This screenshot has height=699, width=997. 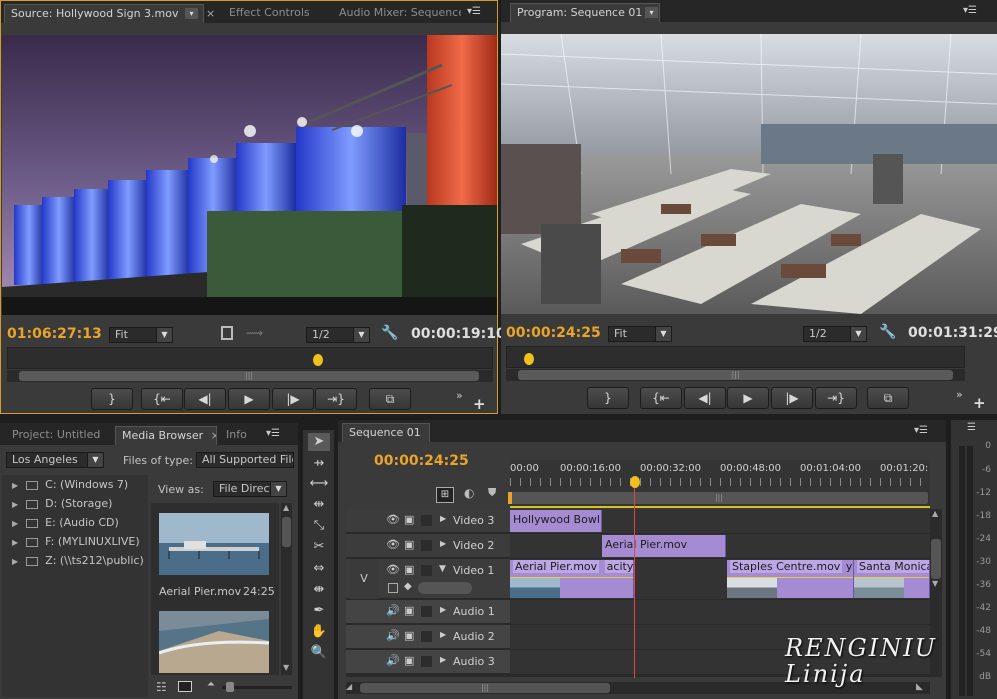 What do you see at coordinates (59, 435) in the screenshot?
I see `tab-project: Project: Untitled` at bounding box center [59, 435].